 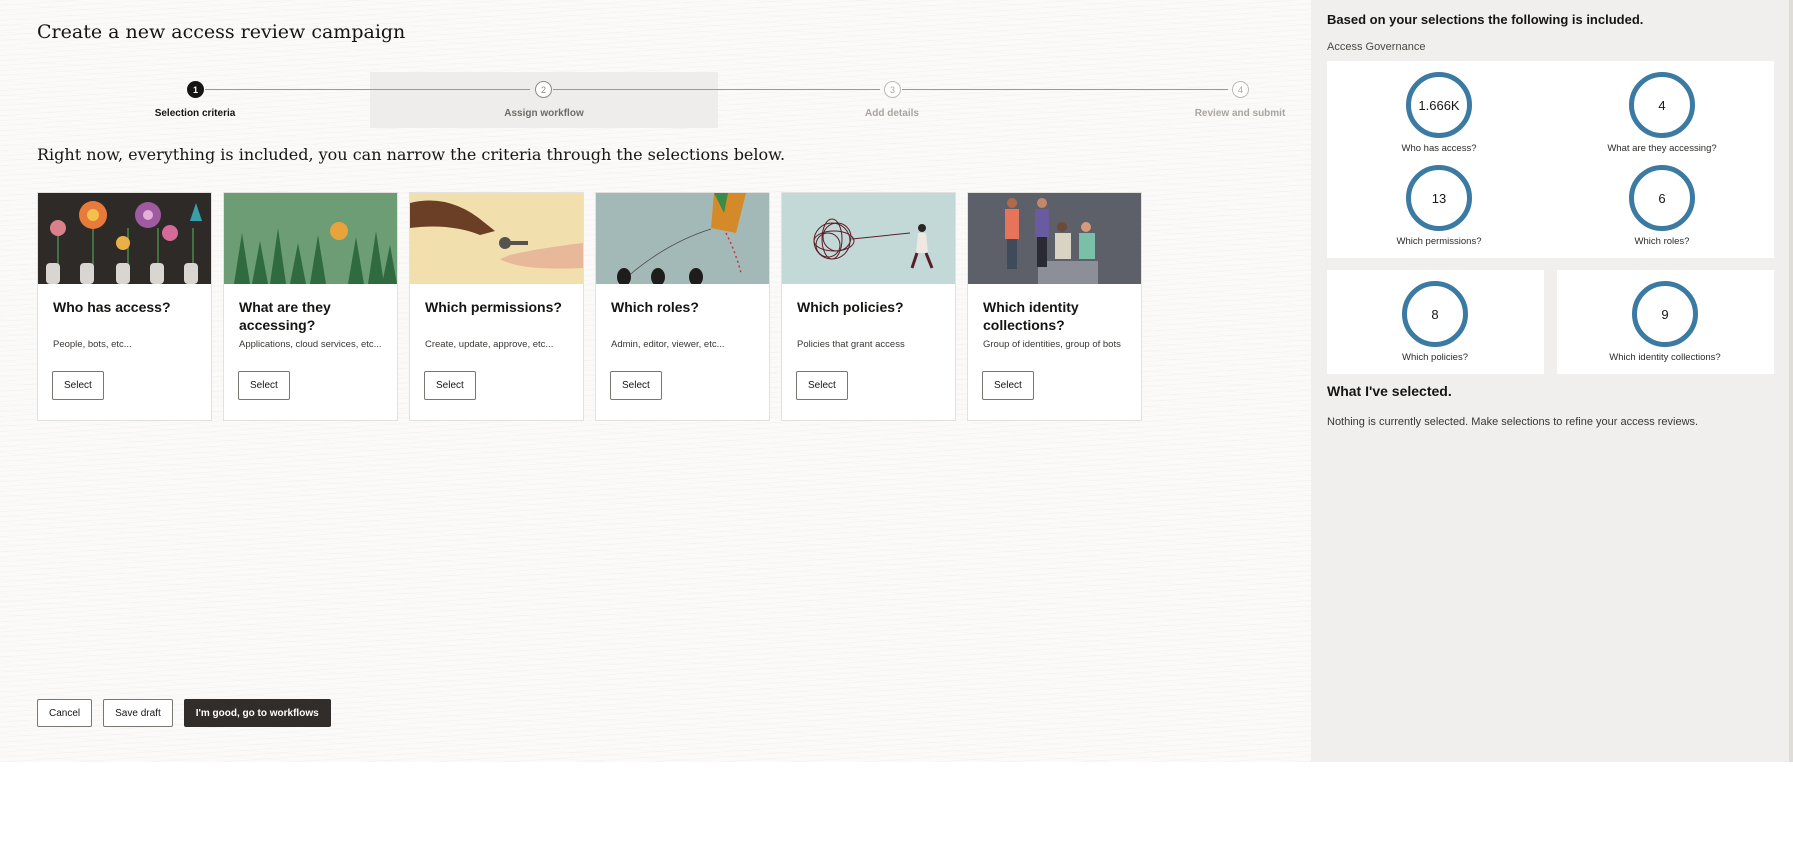 I want to click on forest-and-sun-illustration, so click(x=310, y=238).